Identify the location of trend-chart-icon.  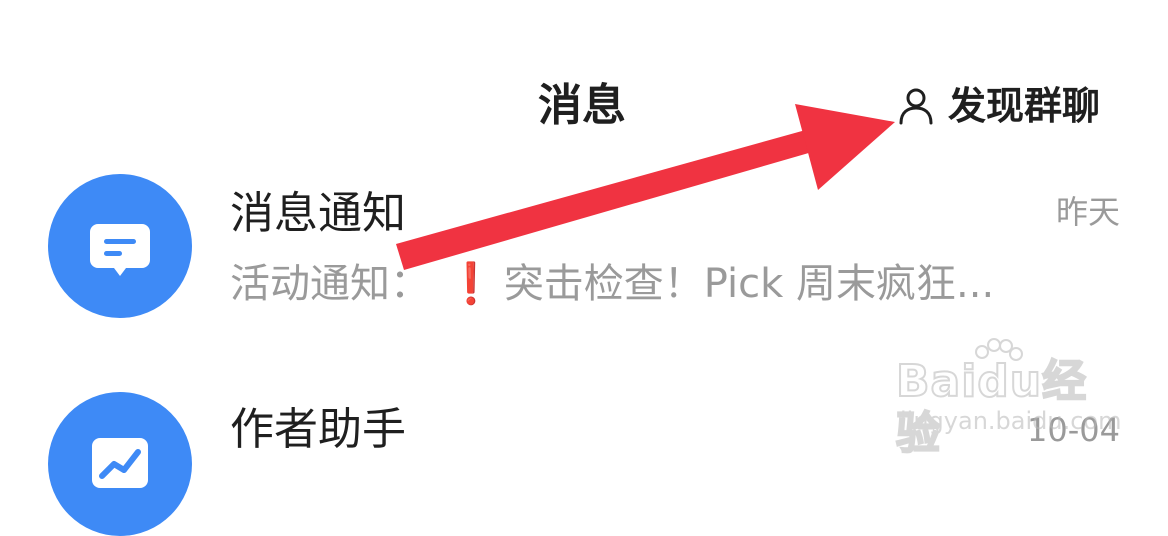
(120, 464).